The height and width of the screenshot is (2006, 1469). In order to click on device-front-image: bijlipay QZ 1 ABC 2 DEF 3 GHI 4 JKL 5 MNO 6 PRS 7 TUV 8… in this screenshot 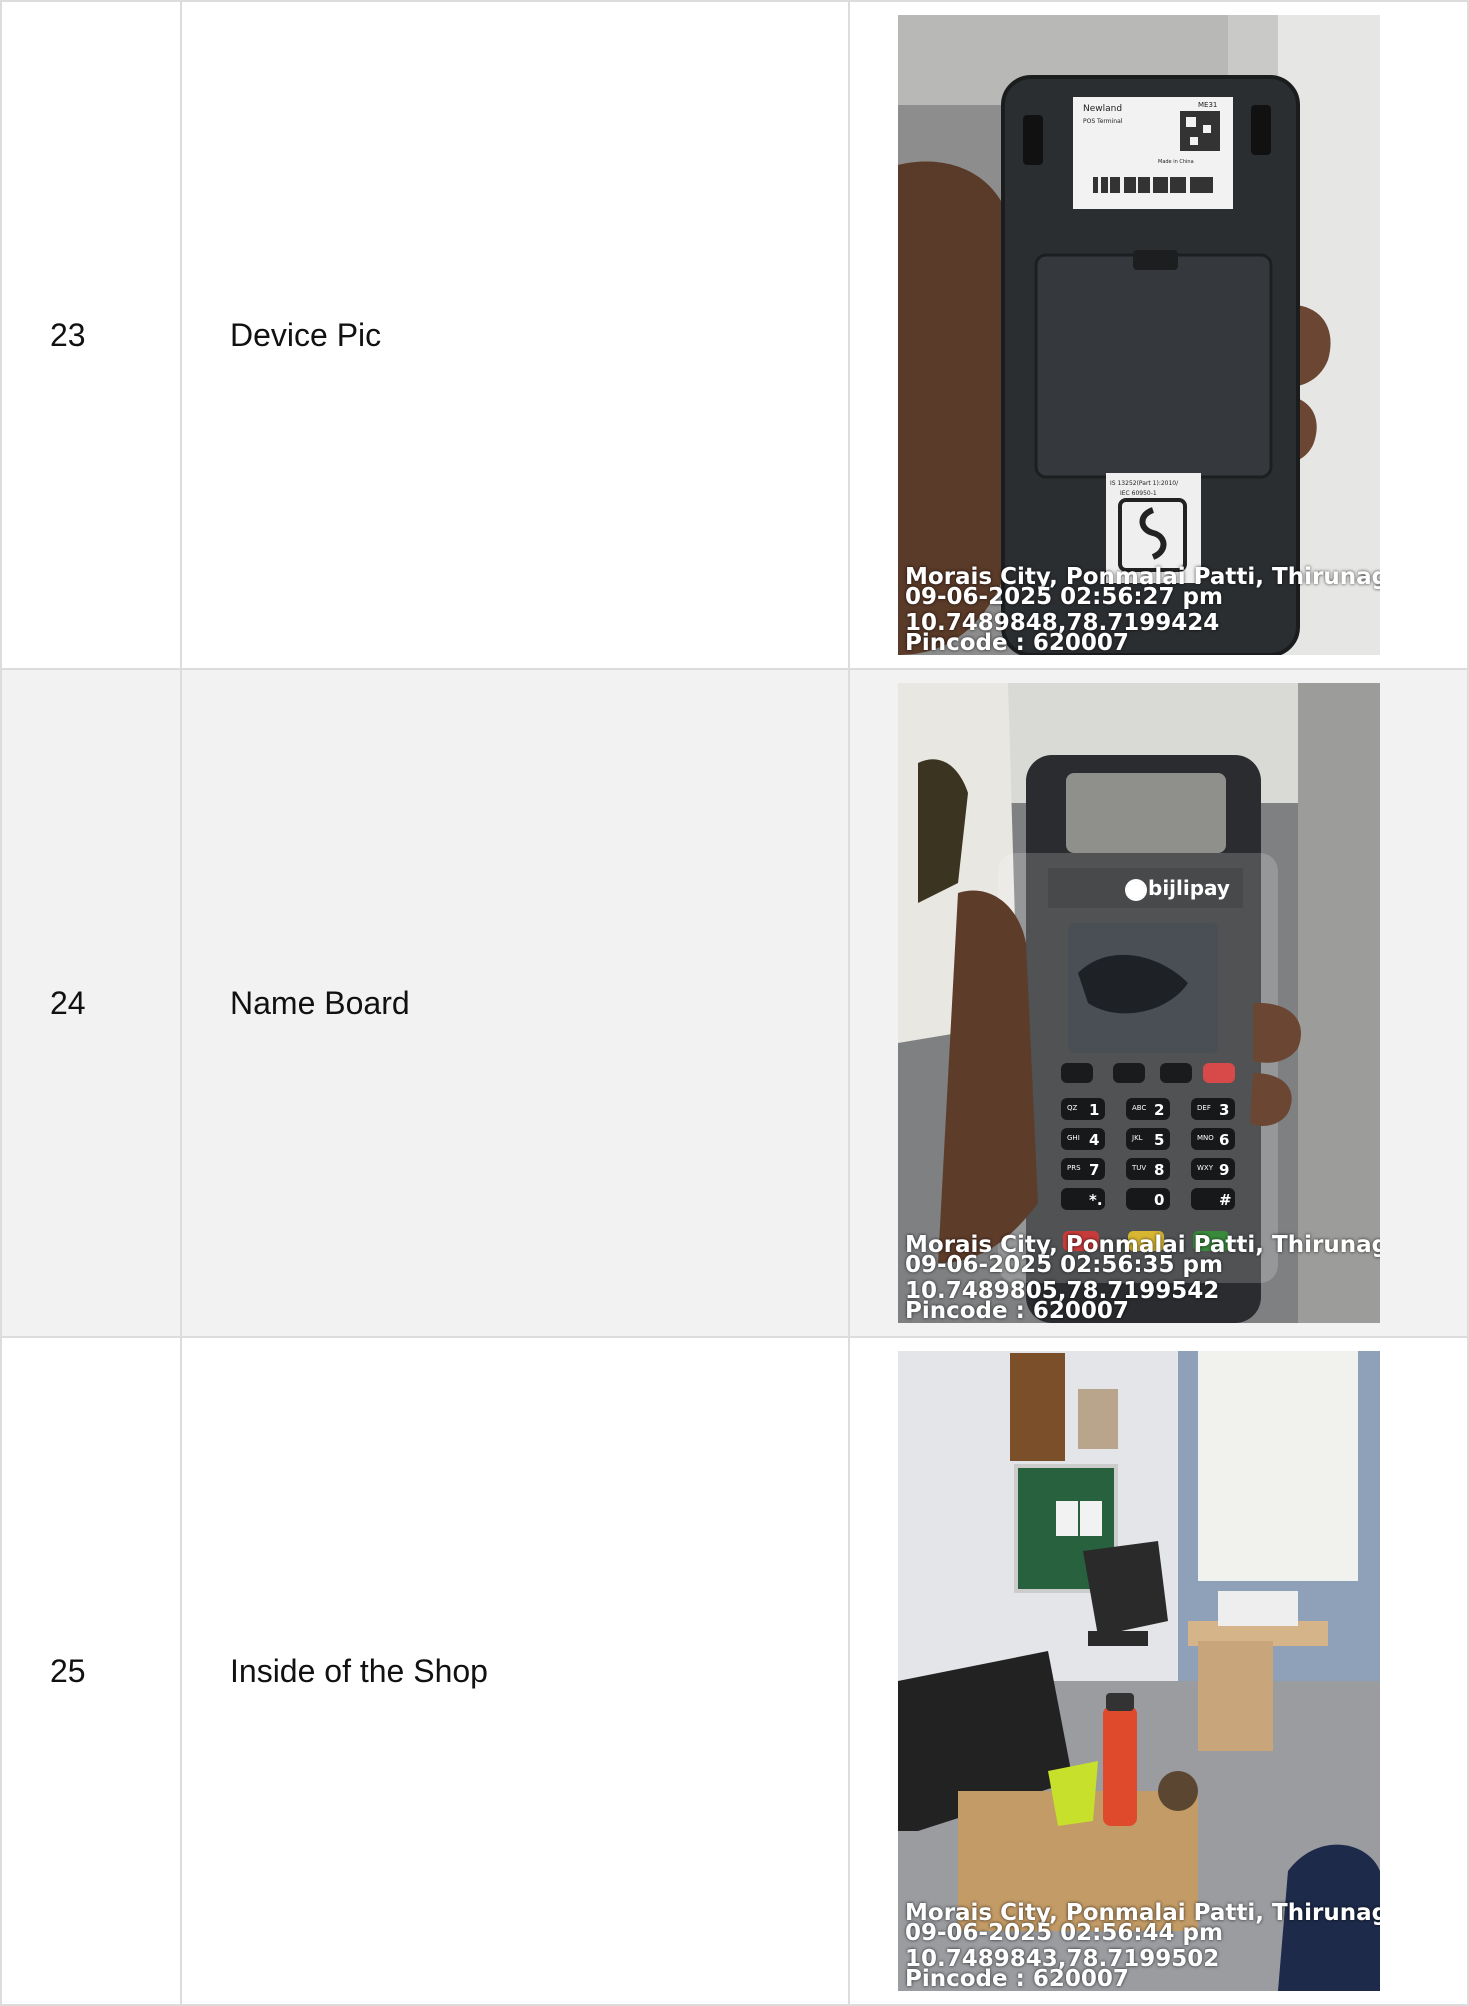, I will do `click(1139, 1003)`.